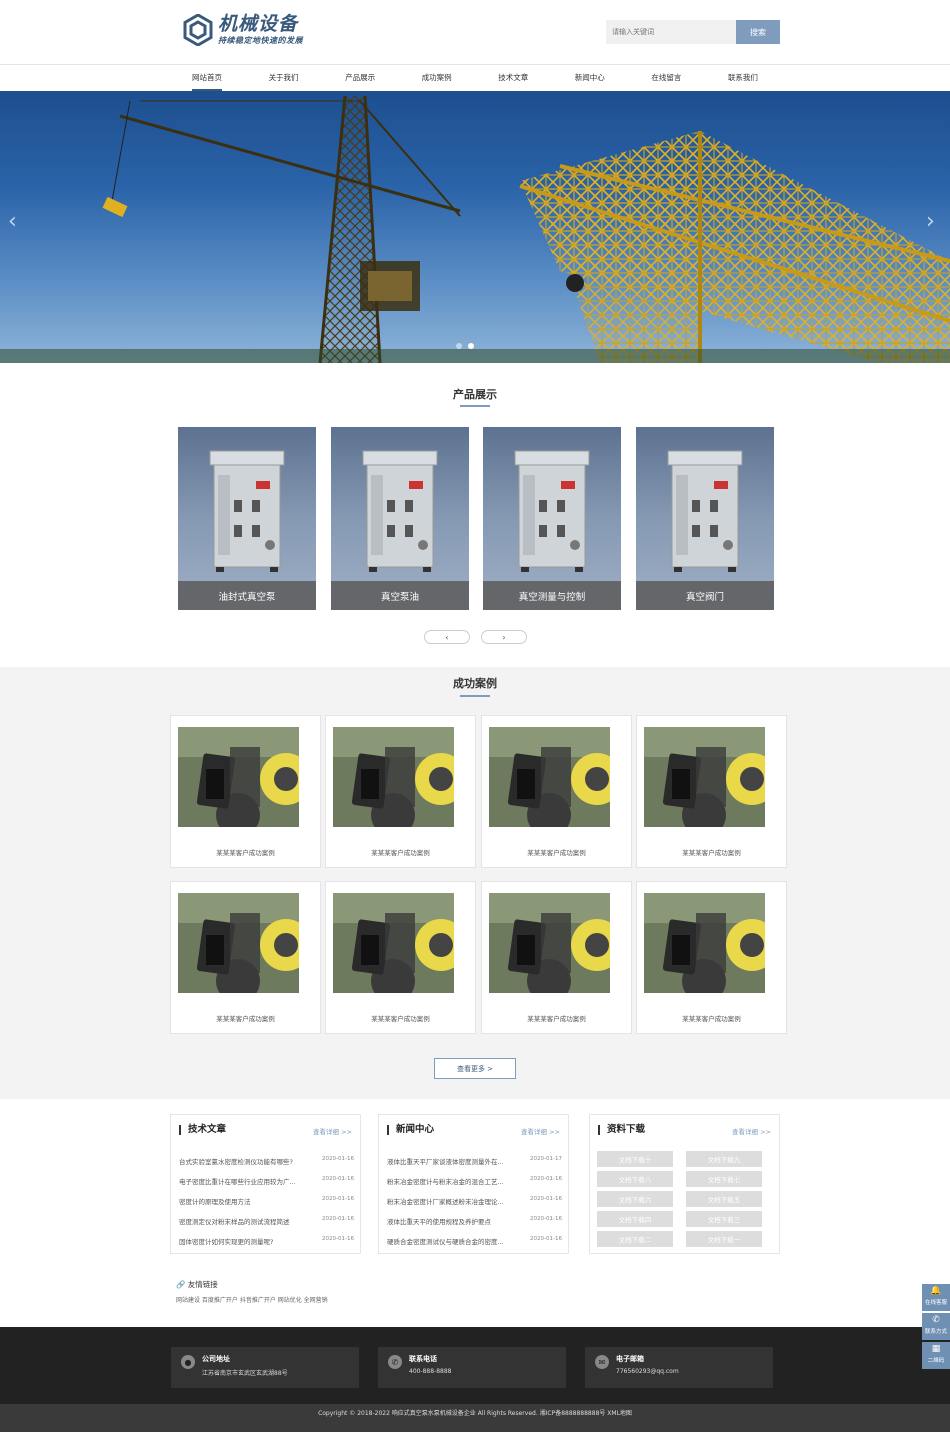  What do you see at coordinates (202, 1284) in the screenshot?
I see `friend-links-title: 友情链接` at bounding box center [202, 1284].